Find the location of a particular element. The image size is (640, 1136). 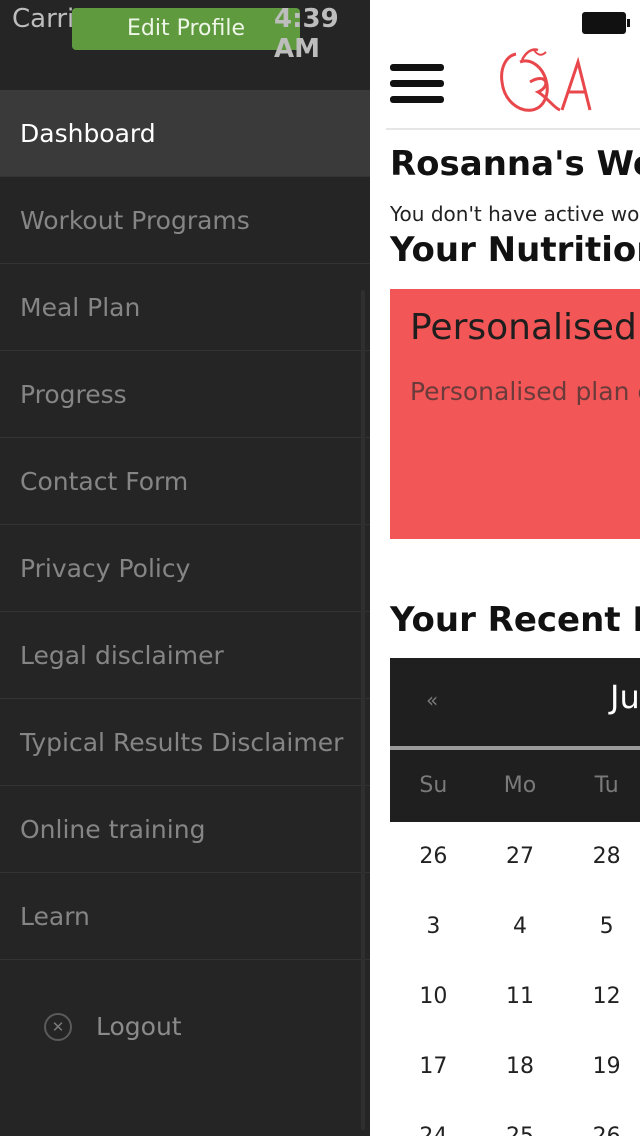

calendar-day: 28 is located at coordinates (601, 857).